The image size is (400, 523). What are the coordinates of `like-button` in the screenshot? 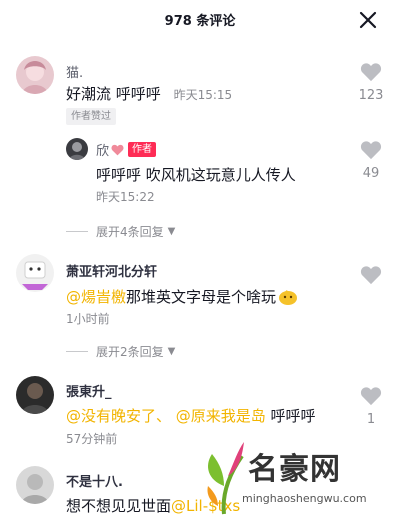 It's located at (371, 277).